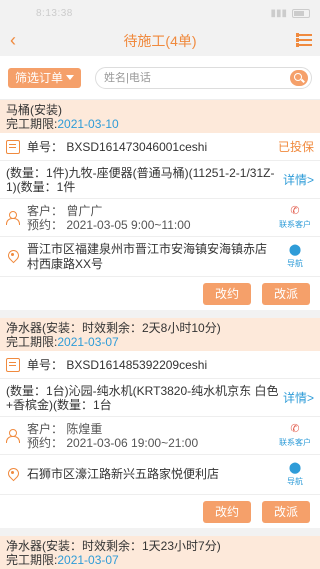 Image resolution: width=320 pixels, height=569 pixels. I want to click on order-deadline: 完工期限:2021-03-10, so click(160, 124).